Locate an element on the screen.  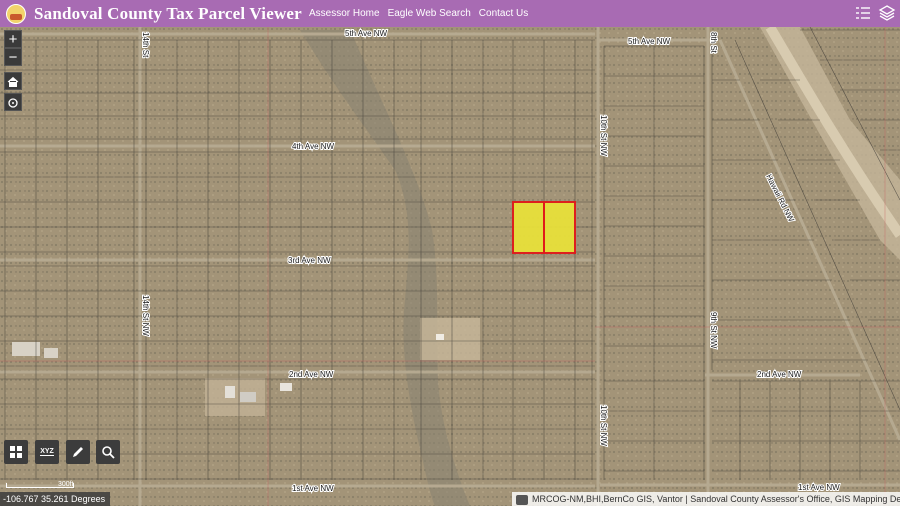
list-menu-icon is located at coordinates (863, 13).